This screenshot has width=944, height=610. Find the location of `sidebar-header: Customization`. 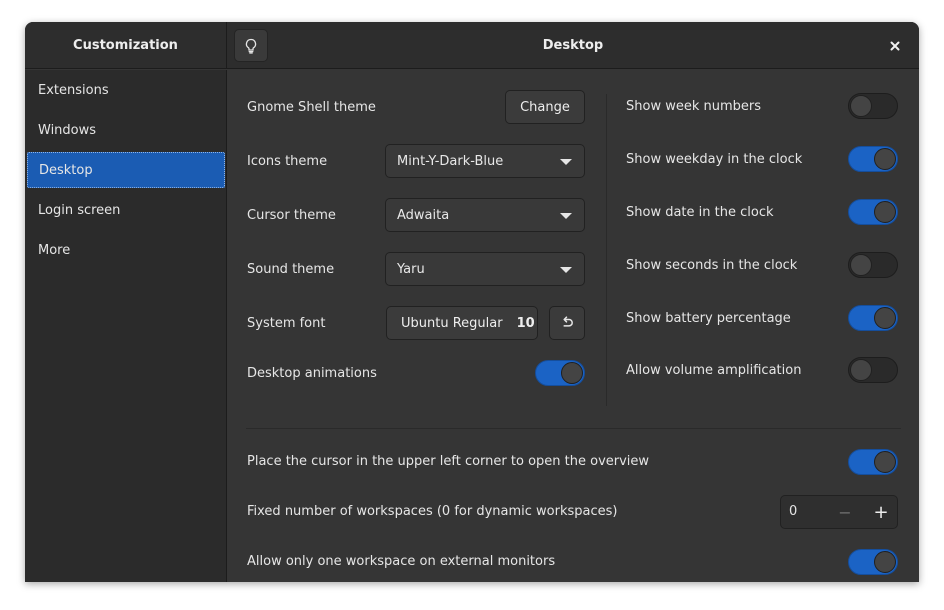

sidebar-header: Customization is located at coordinates (126, 45).